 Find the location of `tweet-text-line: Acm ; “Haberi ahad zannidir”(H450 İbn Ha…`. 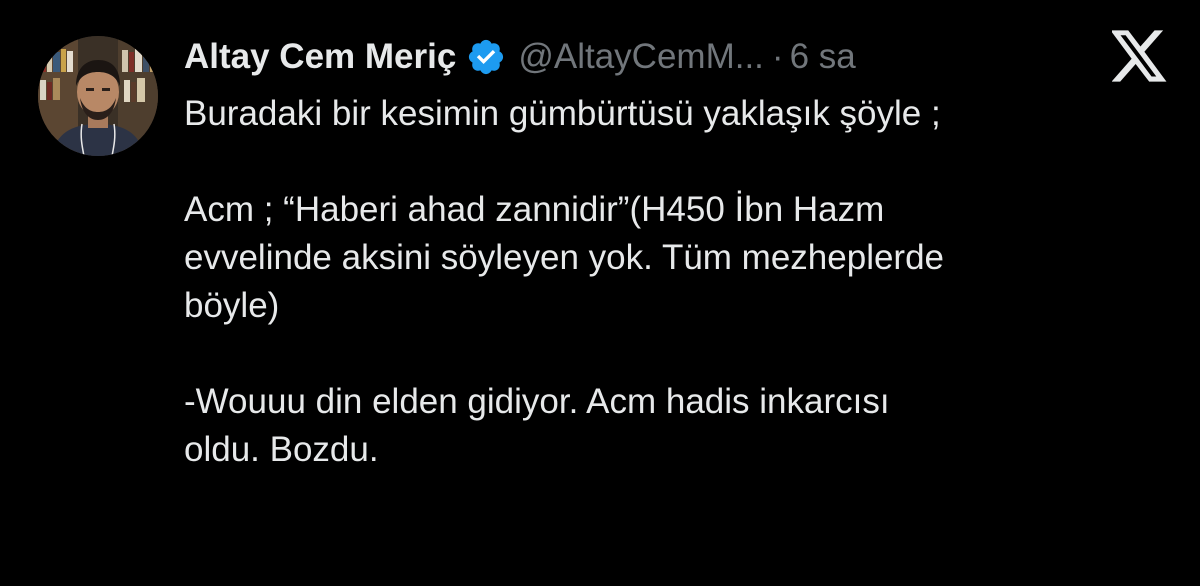

tweet-text-line: Acm ; “Haberi ahad zannidir”(H450 İbn Ha… is located at coordinates (534, 209).